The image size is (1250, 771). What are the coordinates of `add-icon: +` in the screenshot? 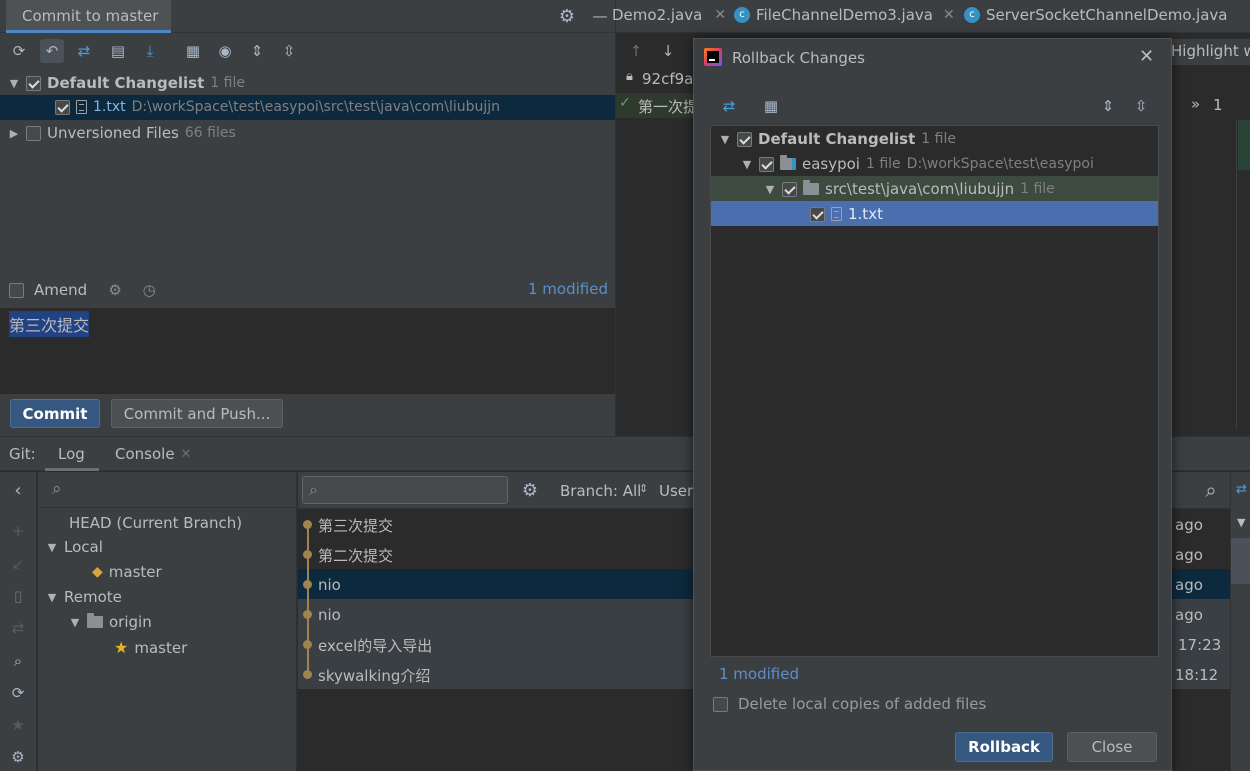 It's located at (18, 531).